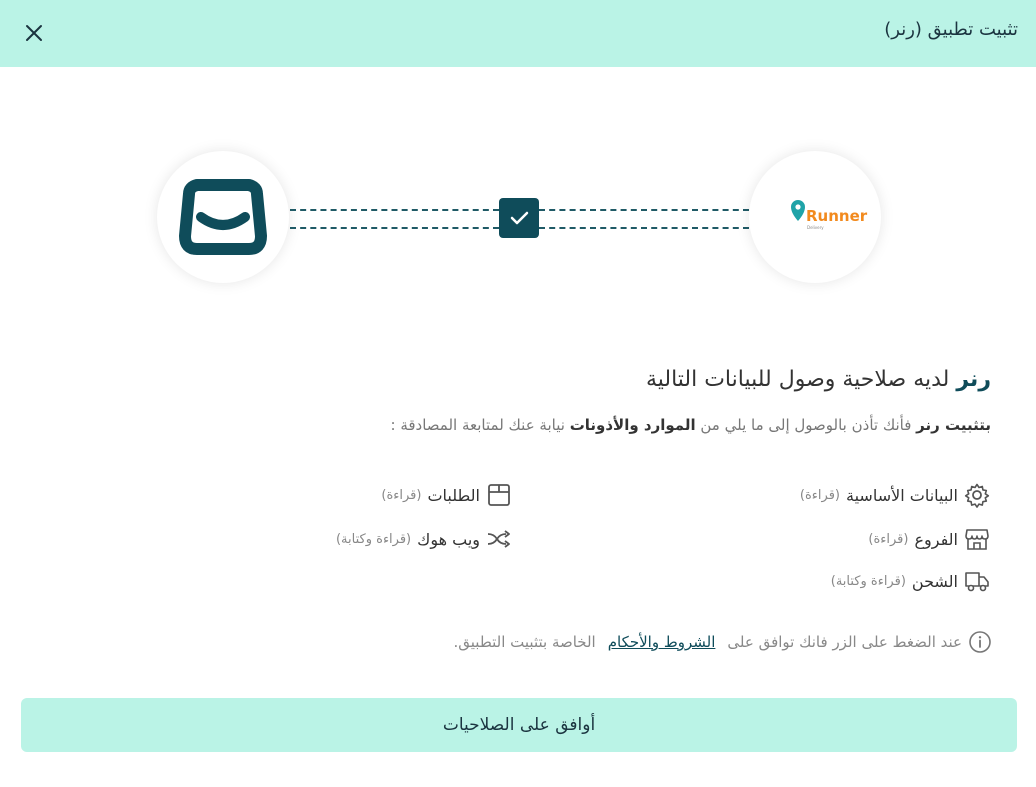  I want to click on permission-basic-data: البيانات الأساسية (قراءة), so click(895, 495).